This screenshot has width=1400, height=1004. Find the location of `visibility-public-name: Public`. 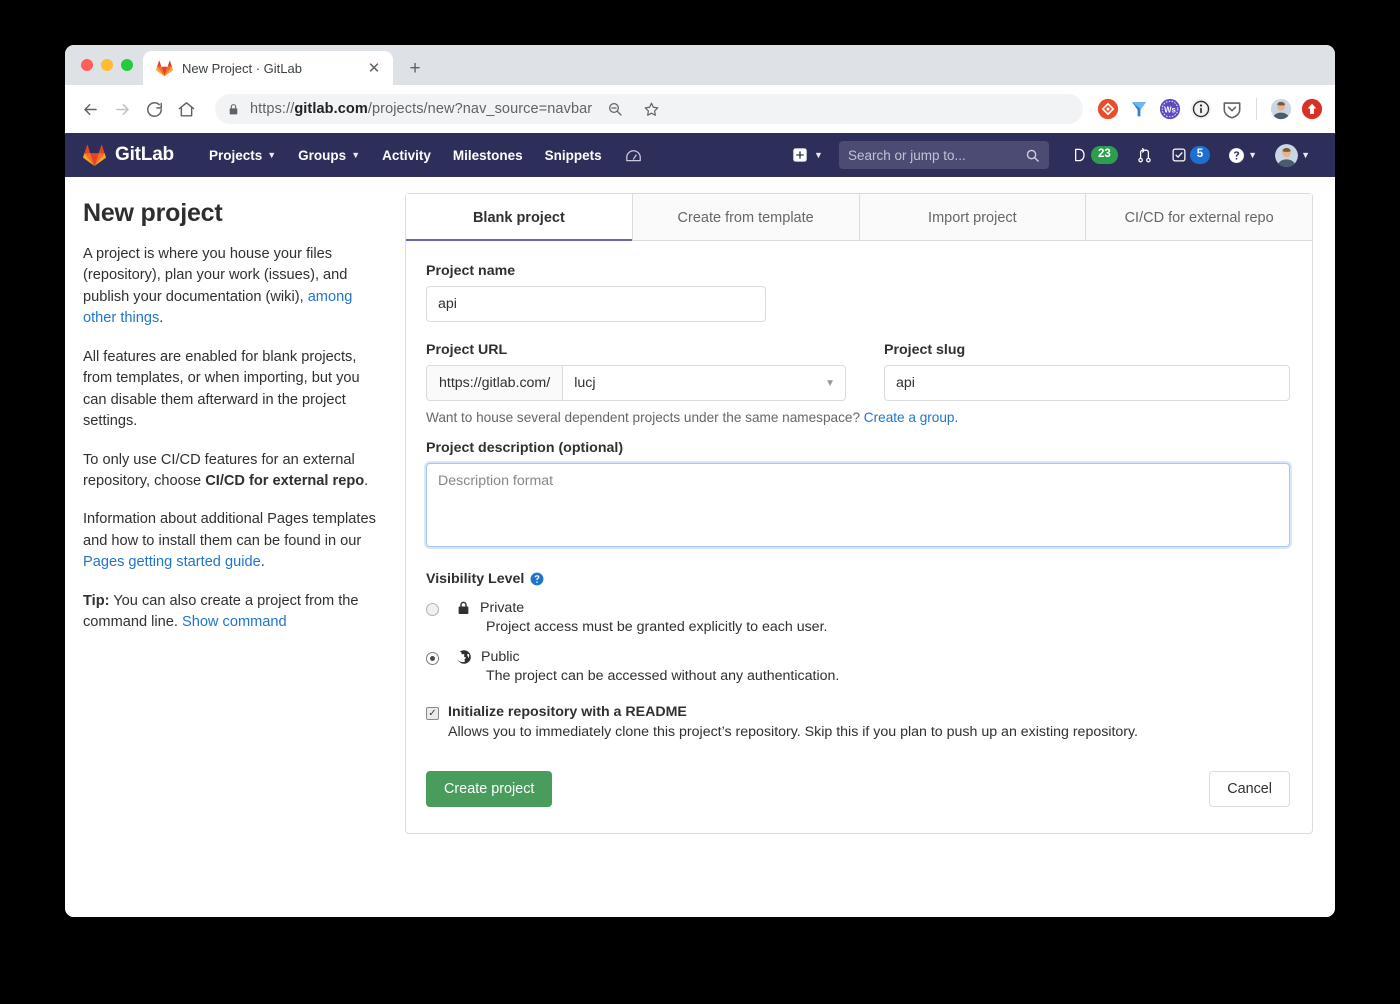

visibility-public-name: Public is located at coordinates (500, 657).